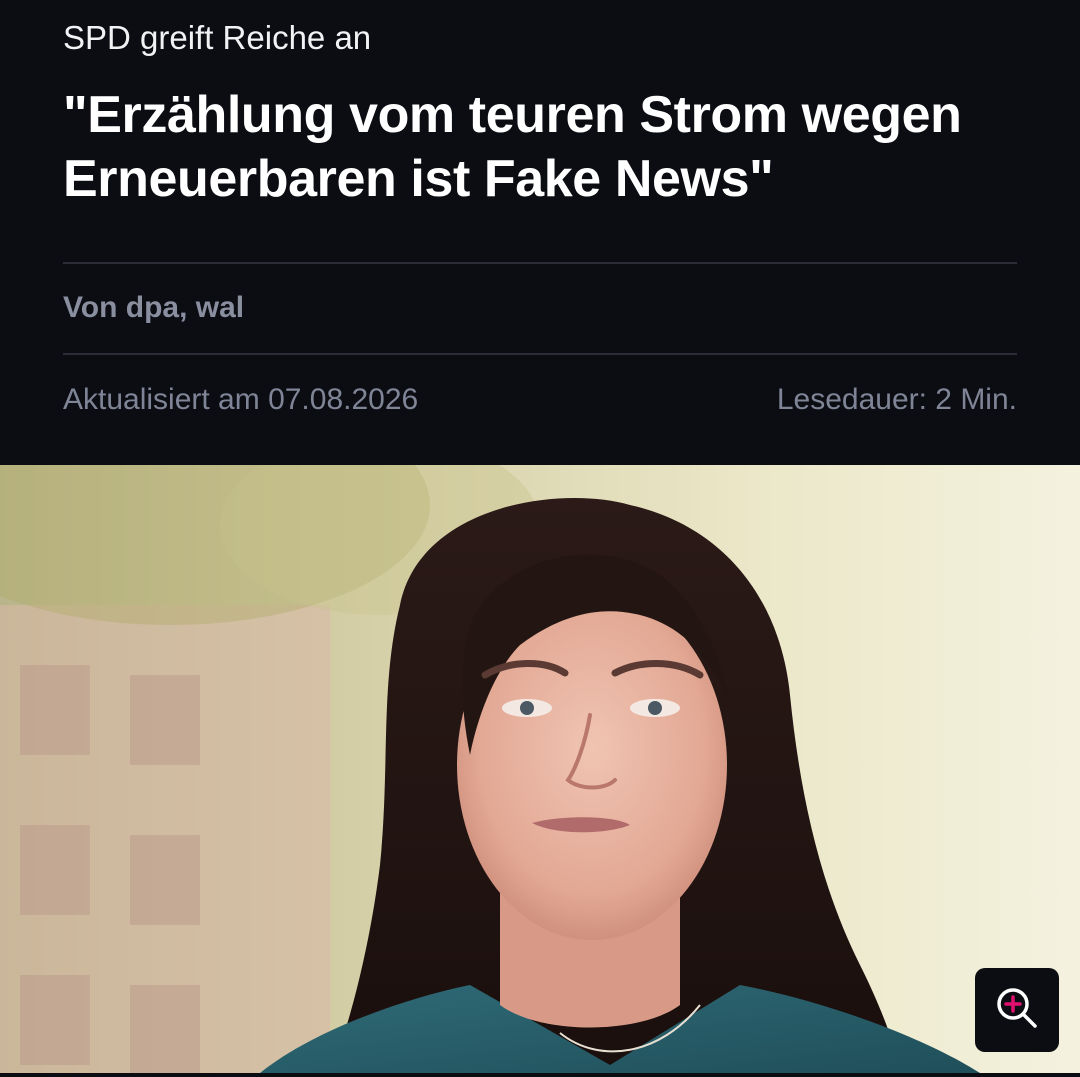 The width and height of the screenshot is (1080, 1077). Describe the element at coordinates (896, 399) in the screenshot. I see `reading-time: Lesedauer: 2 Min.` at that location.